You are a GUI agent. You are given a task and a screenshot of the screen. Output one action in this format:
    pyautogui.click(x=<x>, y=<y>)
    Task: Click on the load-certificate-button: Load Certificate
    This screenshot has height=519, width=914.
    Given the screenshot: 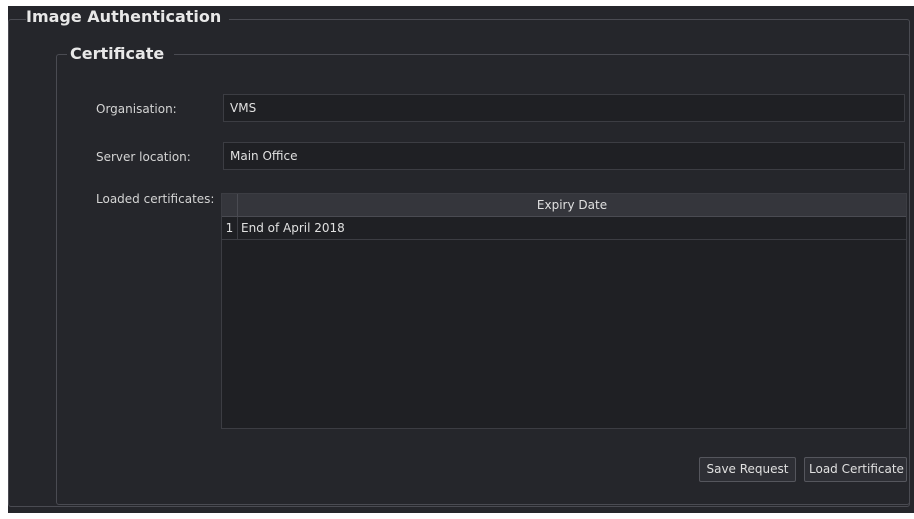 What is the action you would take?
    pyautogui.click(x=855, y=469)
    